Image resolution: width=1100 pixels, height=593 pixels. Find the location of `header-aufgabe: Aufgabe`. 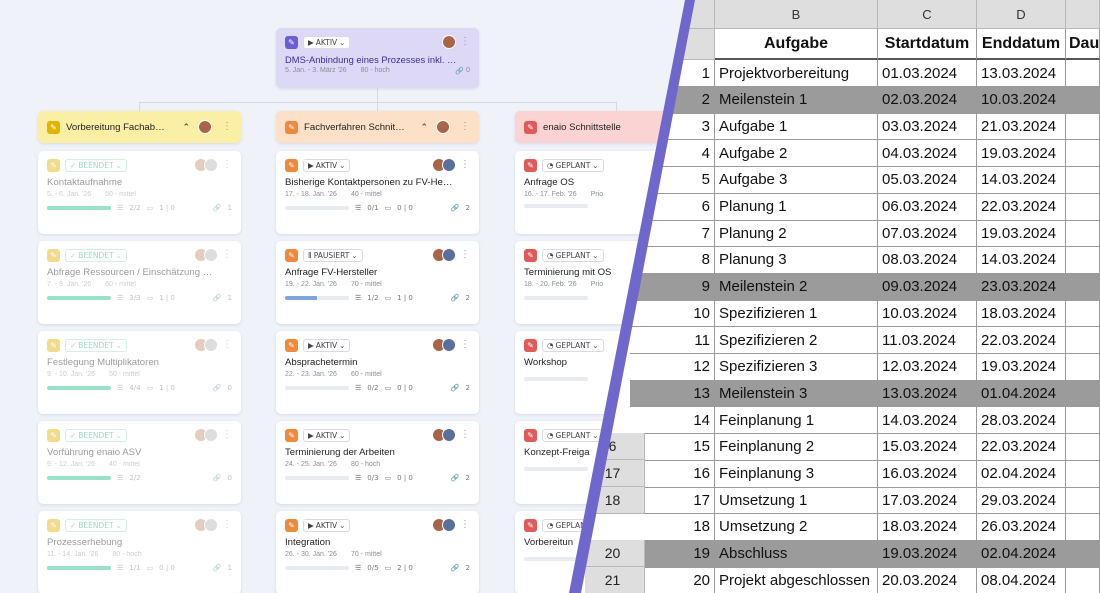

header-aufgabe: Aufgabe is located at coordinates (796, 44).